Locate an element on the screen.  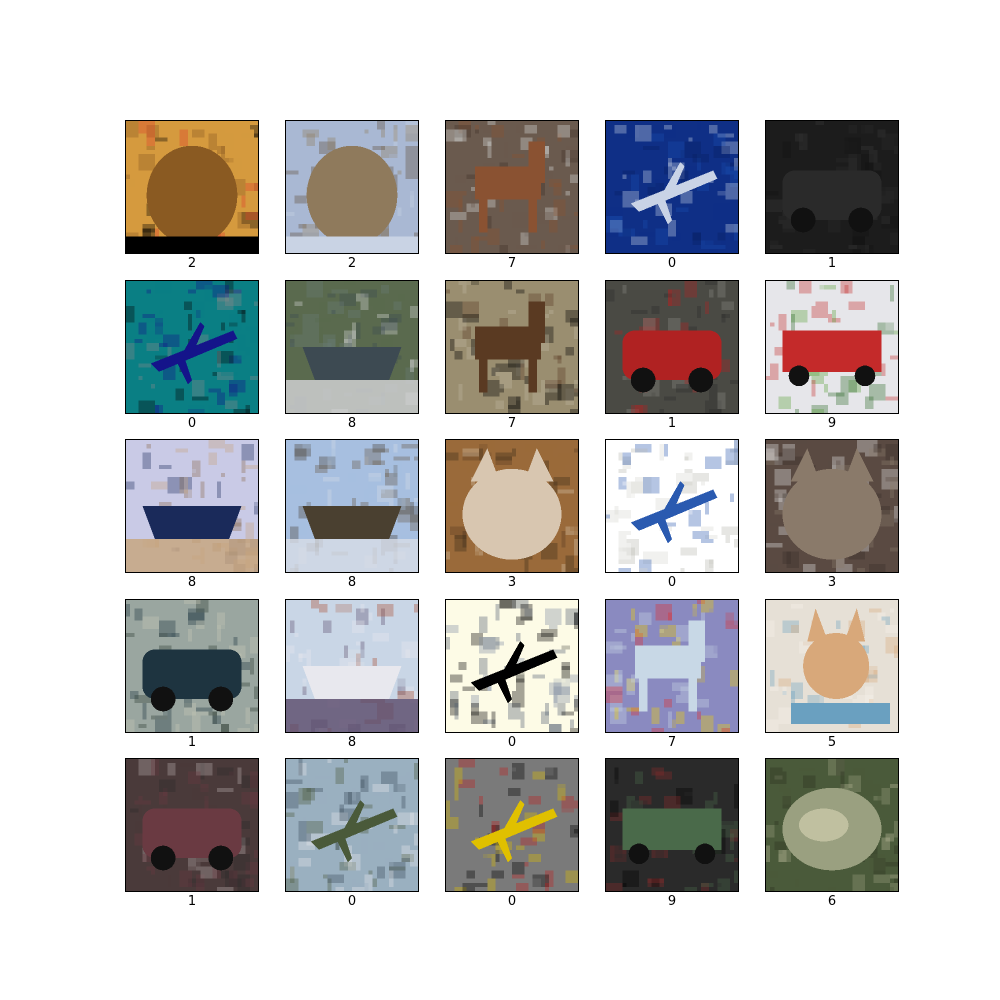
thumbnail-ship-upside-down is located at coordinates (192, 506).